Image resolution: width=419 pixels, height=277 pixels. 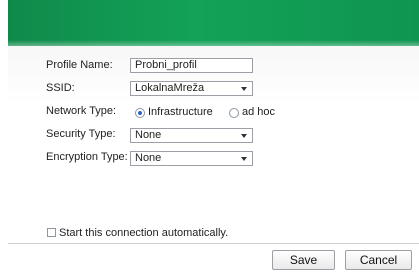 I want to click on adhoc-label: ad hoc, so click(x=259, y=112).